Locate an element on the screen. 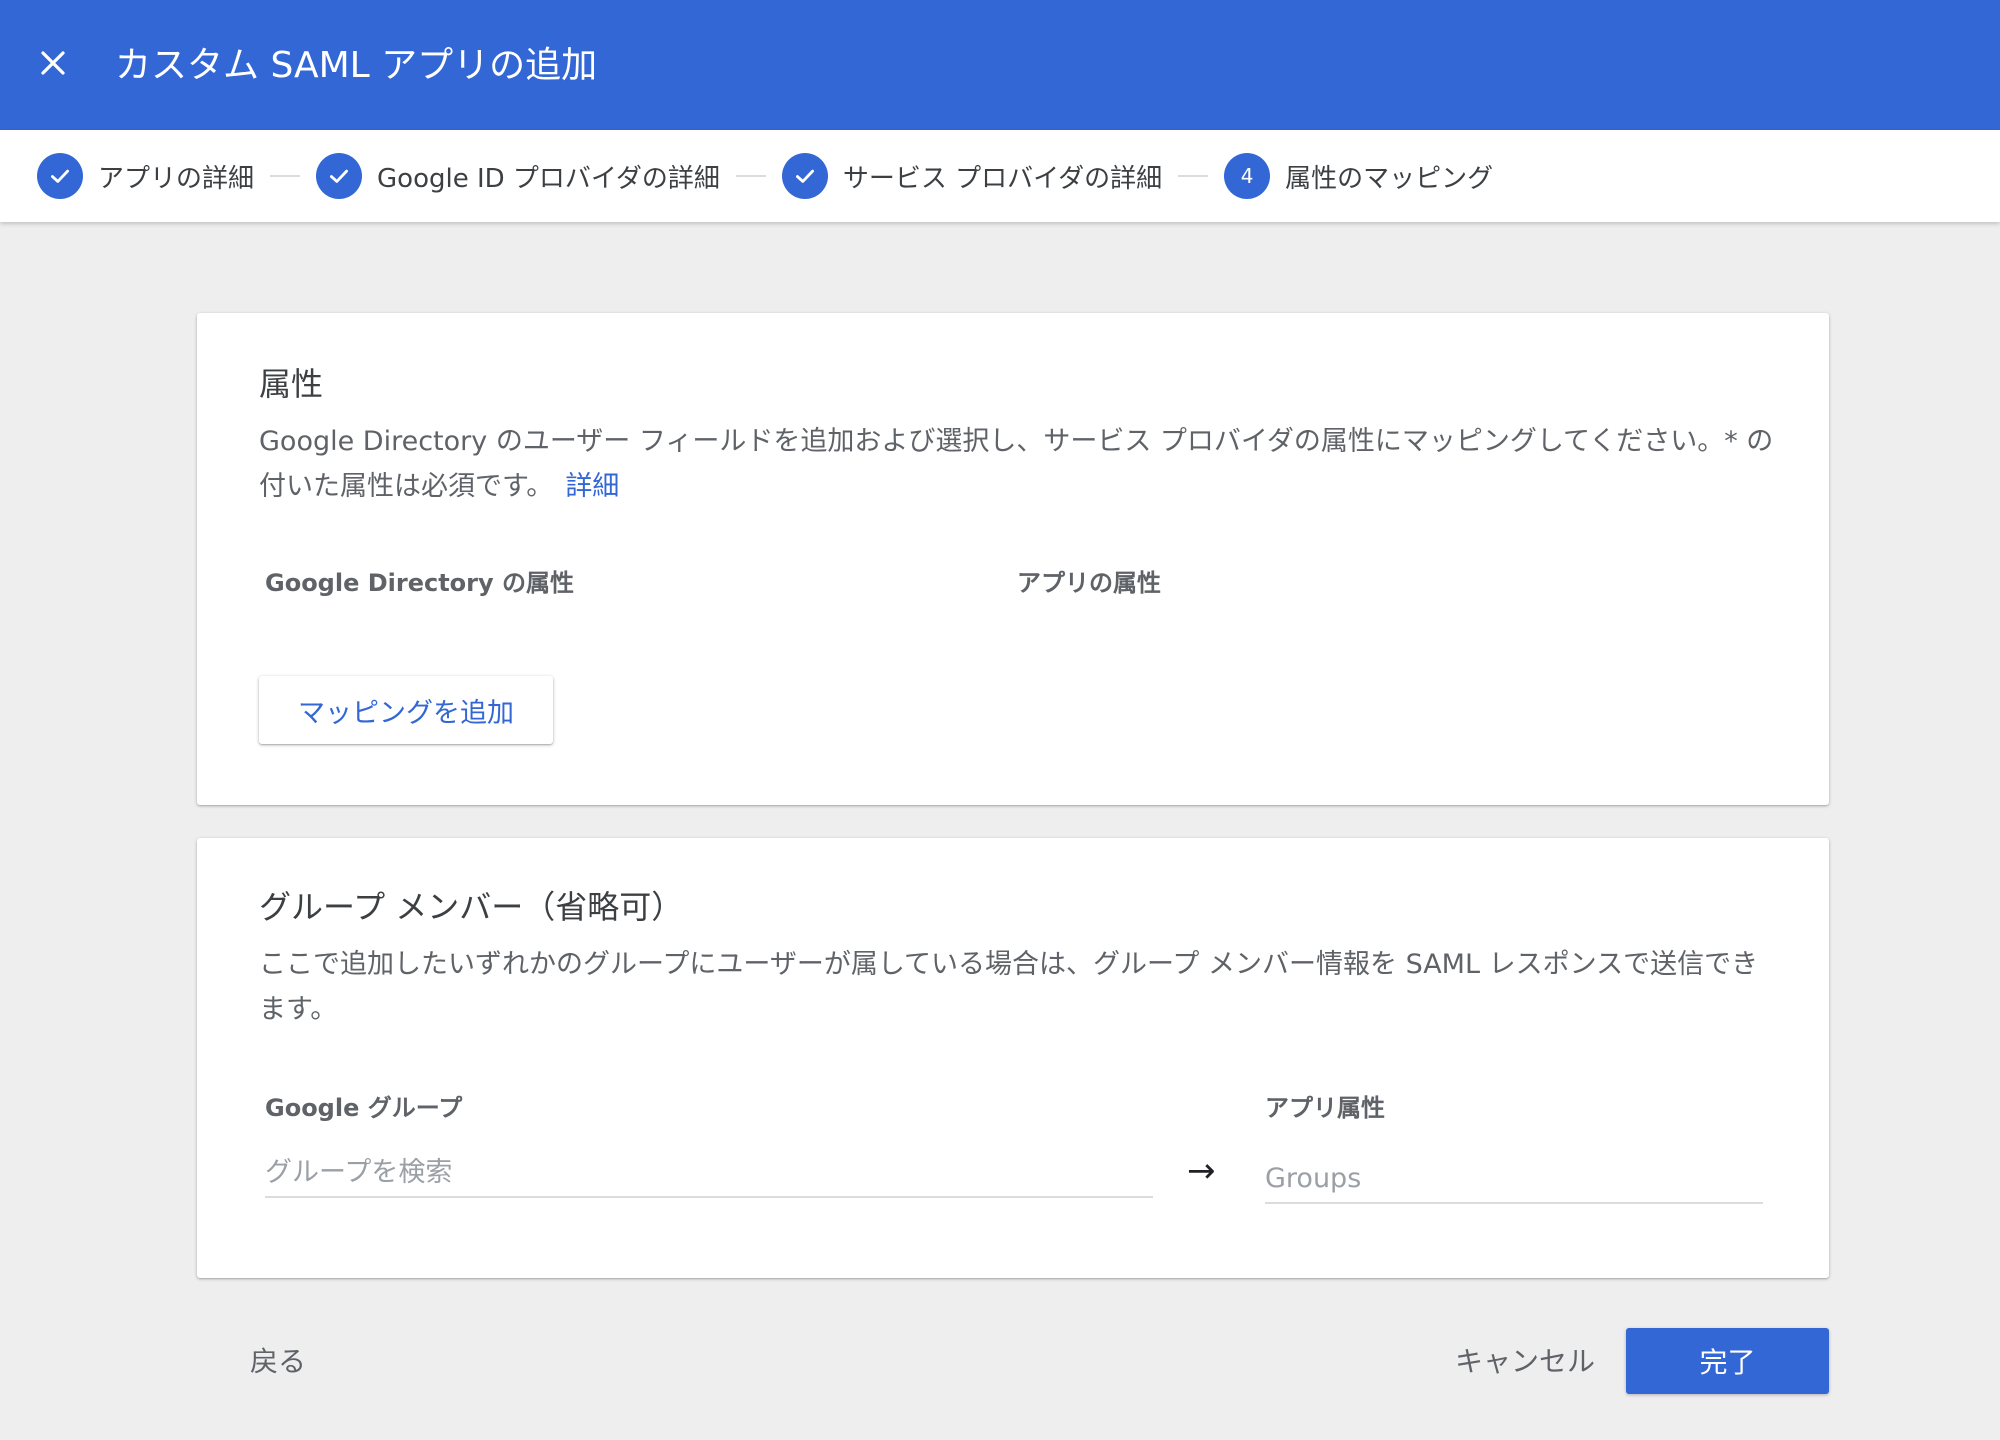  step-google-idp-details: Google ID プロバイダの詳細 is located at coordinates (518, 176).